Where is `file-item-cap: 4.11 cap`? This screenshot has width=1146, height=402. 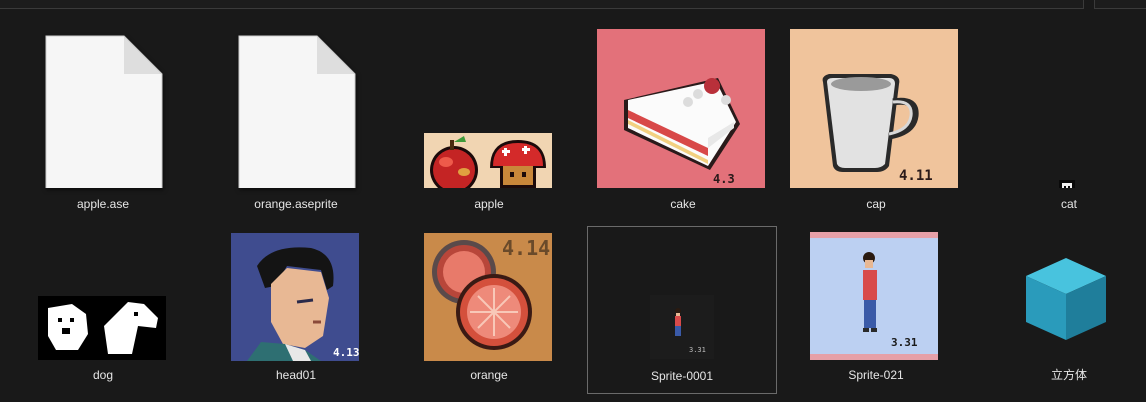 file-item-cap: 4.11 cap is located at coordinates (876, 115).